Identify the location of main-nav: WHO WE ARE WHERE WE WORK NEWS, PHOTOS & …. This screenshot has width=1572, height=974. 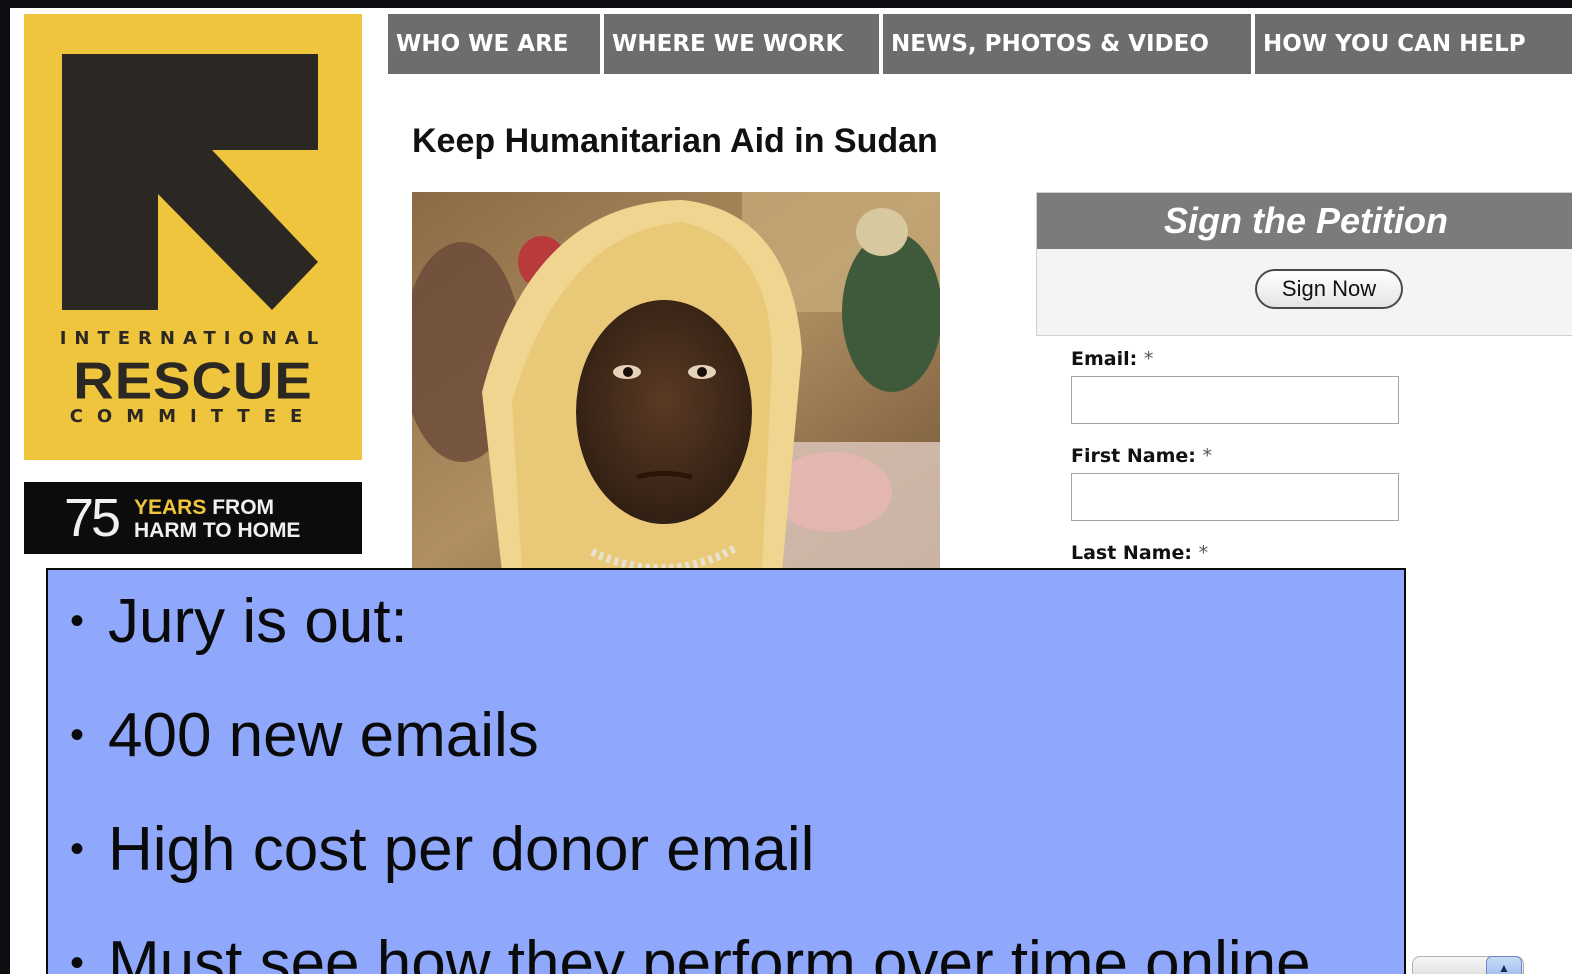
(980, 44).